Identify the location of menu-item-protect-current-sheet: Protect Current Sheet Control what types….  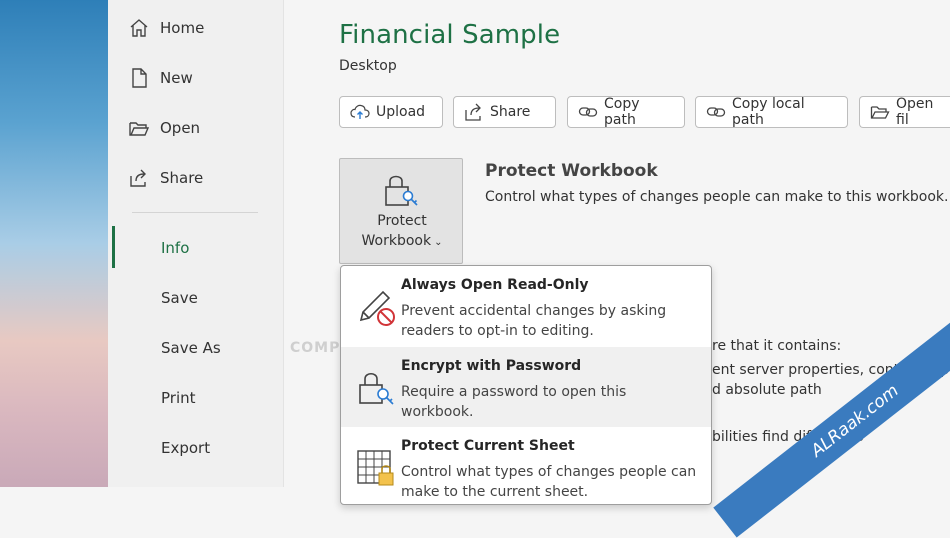
(526, 465).